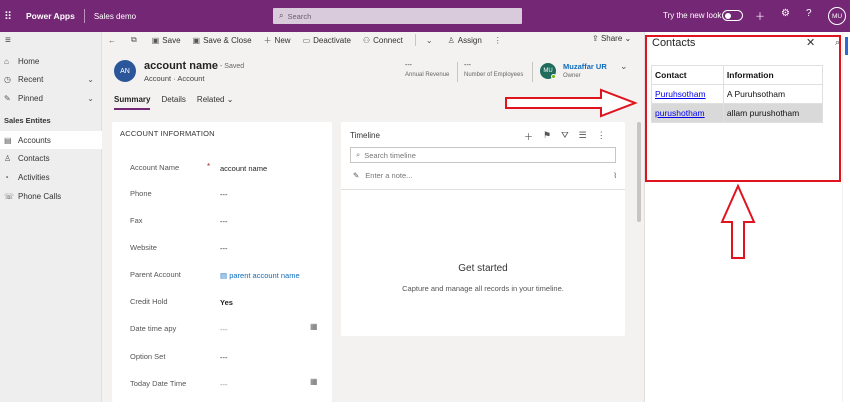 This screenshot has height=402, width=850. What do you see at coordinates (31, 79) in the screenshot?
I see `sidebar-item-label: Recent` at bounding box center [31, 79].